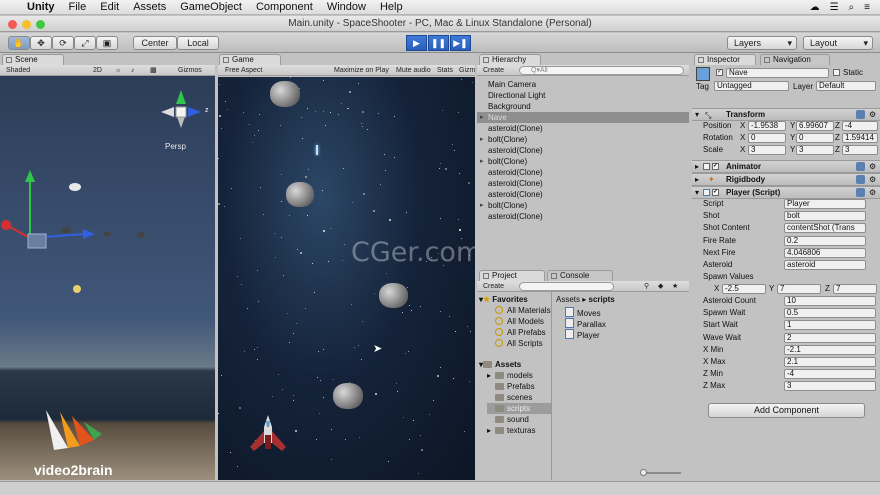 This screenshot has height=495, width=880. Describe the element at coordinates (697, 166) in the screenshot. I see `collapse-arrow-icon: ▸` at that location.